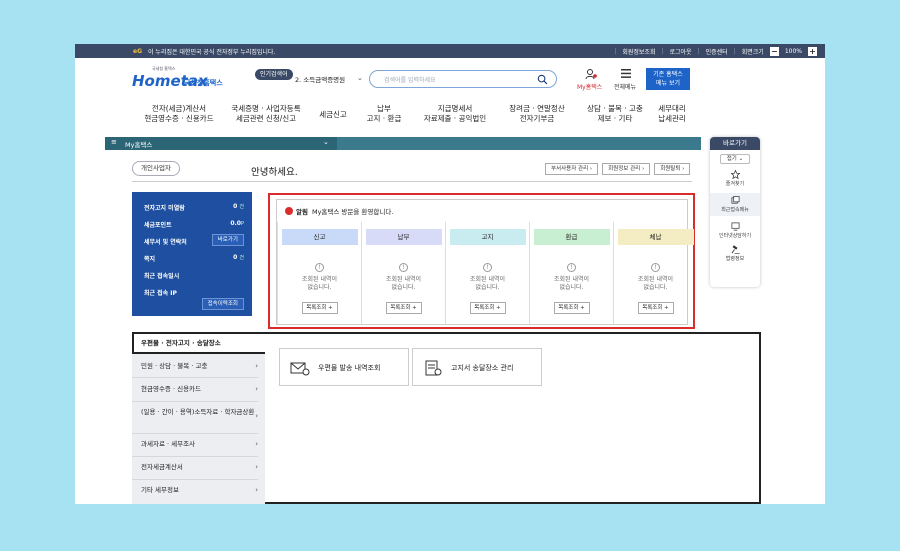 The height and width of the screenshot is (551, 900). Describe the element at coordinates (164, 208) in the screenshot. I see `unread-notice-label: 전자고지 미열람` at that location.